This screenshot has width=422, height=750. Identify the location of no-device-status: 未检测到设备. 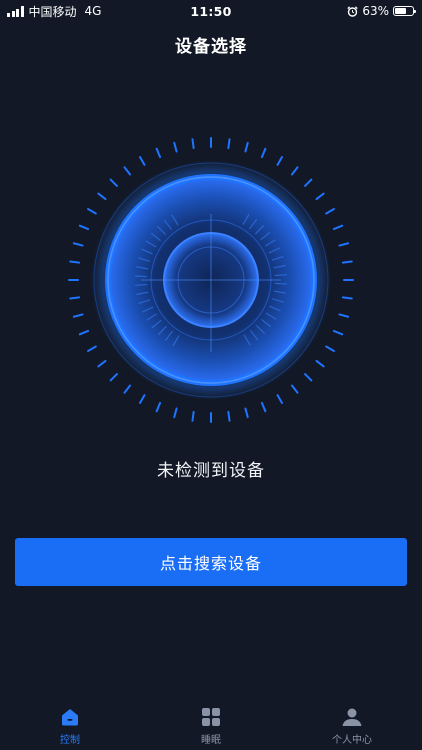
(211, 471).